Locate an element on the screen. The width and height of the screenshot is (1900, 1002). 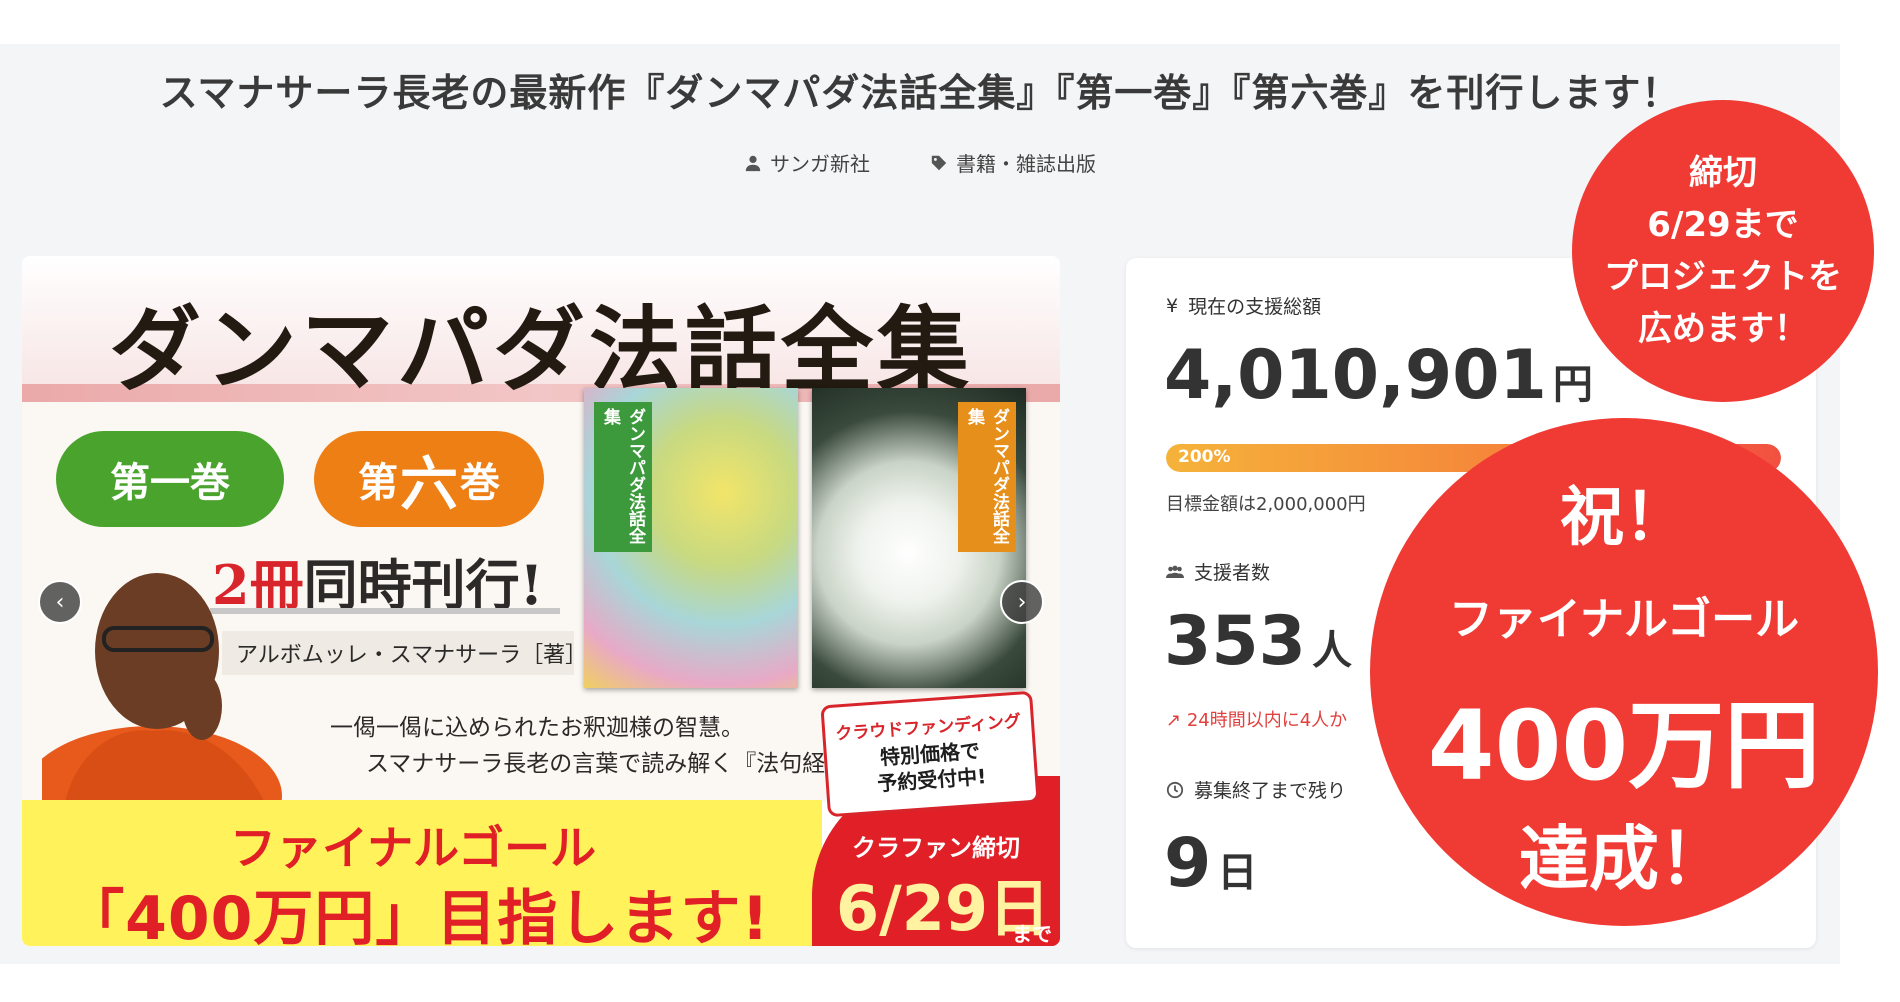
category-link: 書籍・雑誌出版 is located at coordinates (1013, 162).